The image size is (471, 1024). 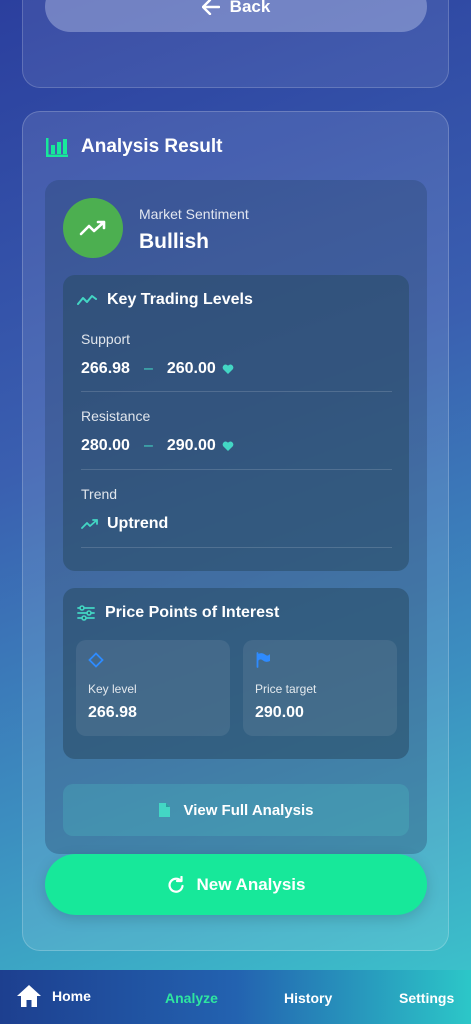 I want to click on key-trading-levels-header: Key Trading Levels, so click(x=165, y=300).